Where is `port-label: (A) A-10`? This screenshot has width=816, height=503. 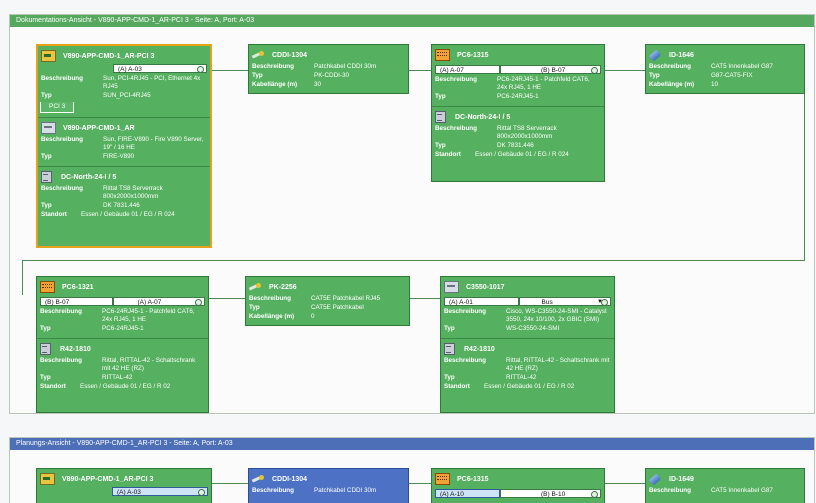
port-label: (A) A-10 is located at coordinates (452, 494).